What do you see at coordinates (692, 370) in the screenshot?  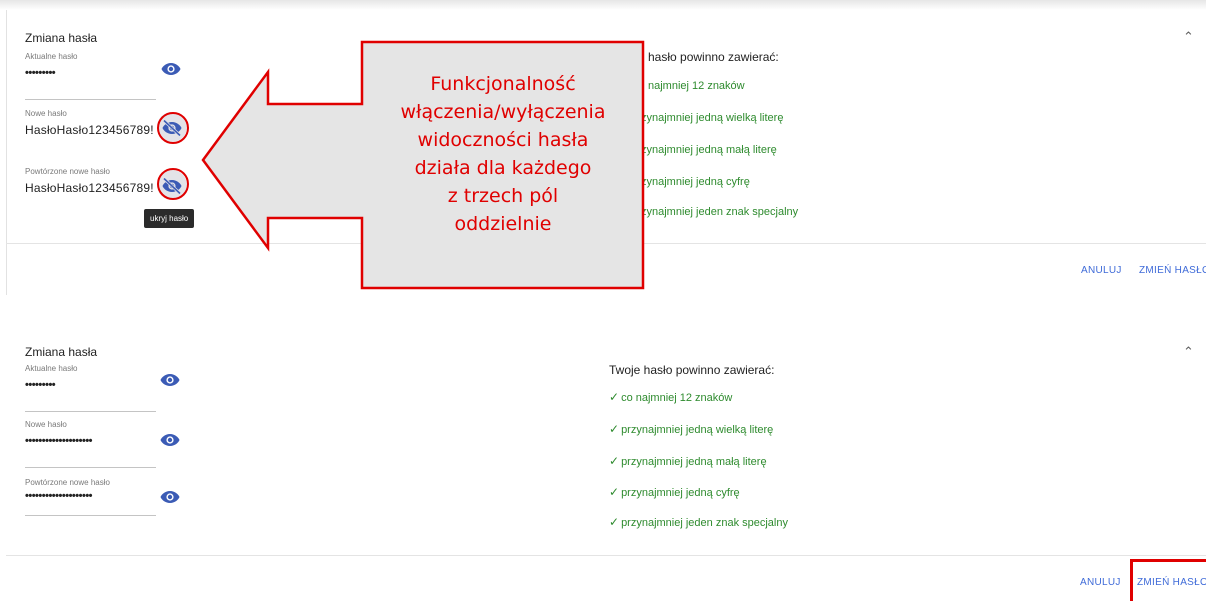 I see `requirements-title: Twoje hasło powinno zawierać:` at bounding box center [692, 370].